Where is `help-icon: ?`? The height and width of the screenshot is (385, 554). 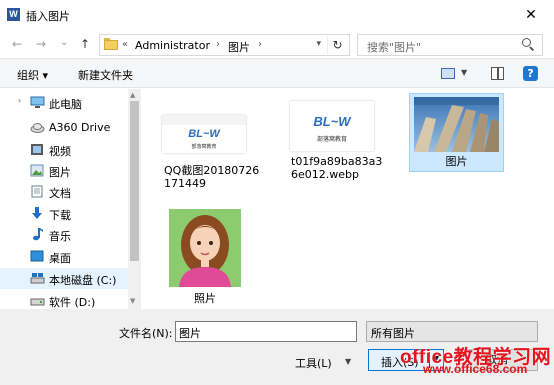
help-icon: ? is located at coordinates (530, 73).